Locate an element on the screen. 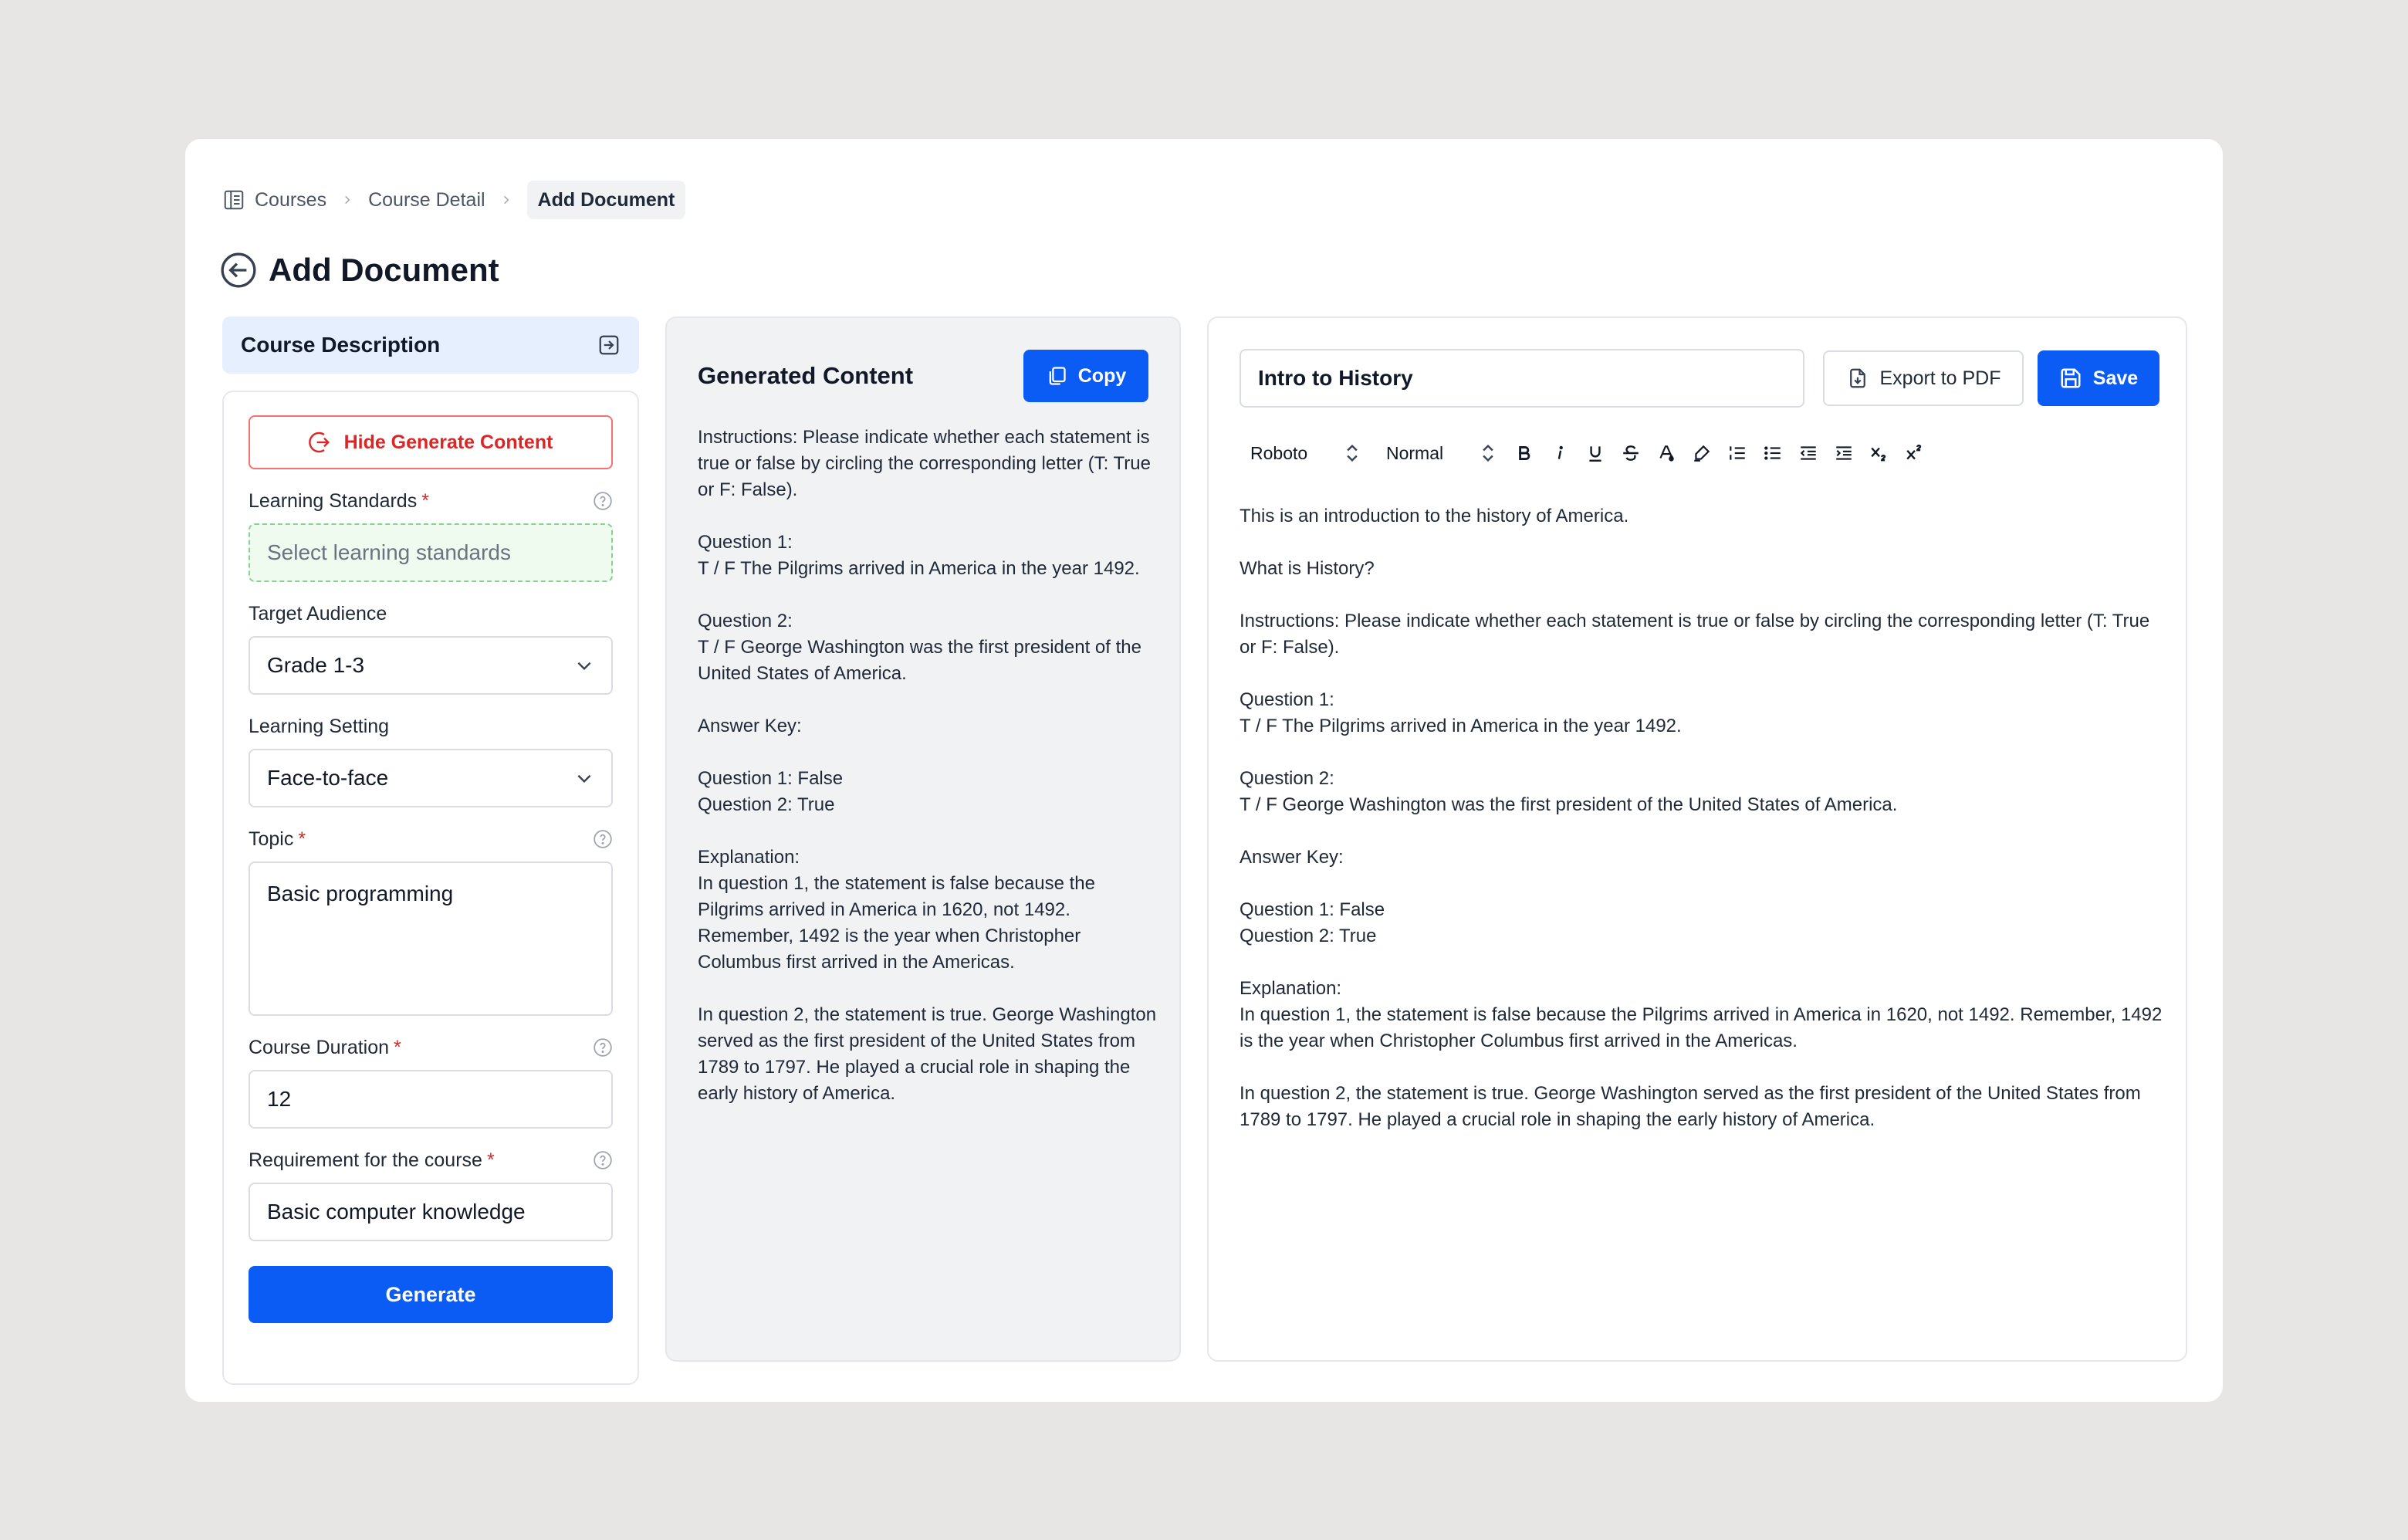  target-audience-label: Target Audience is located at coordinates (318, 613).